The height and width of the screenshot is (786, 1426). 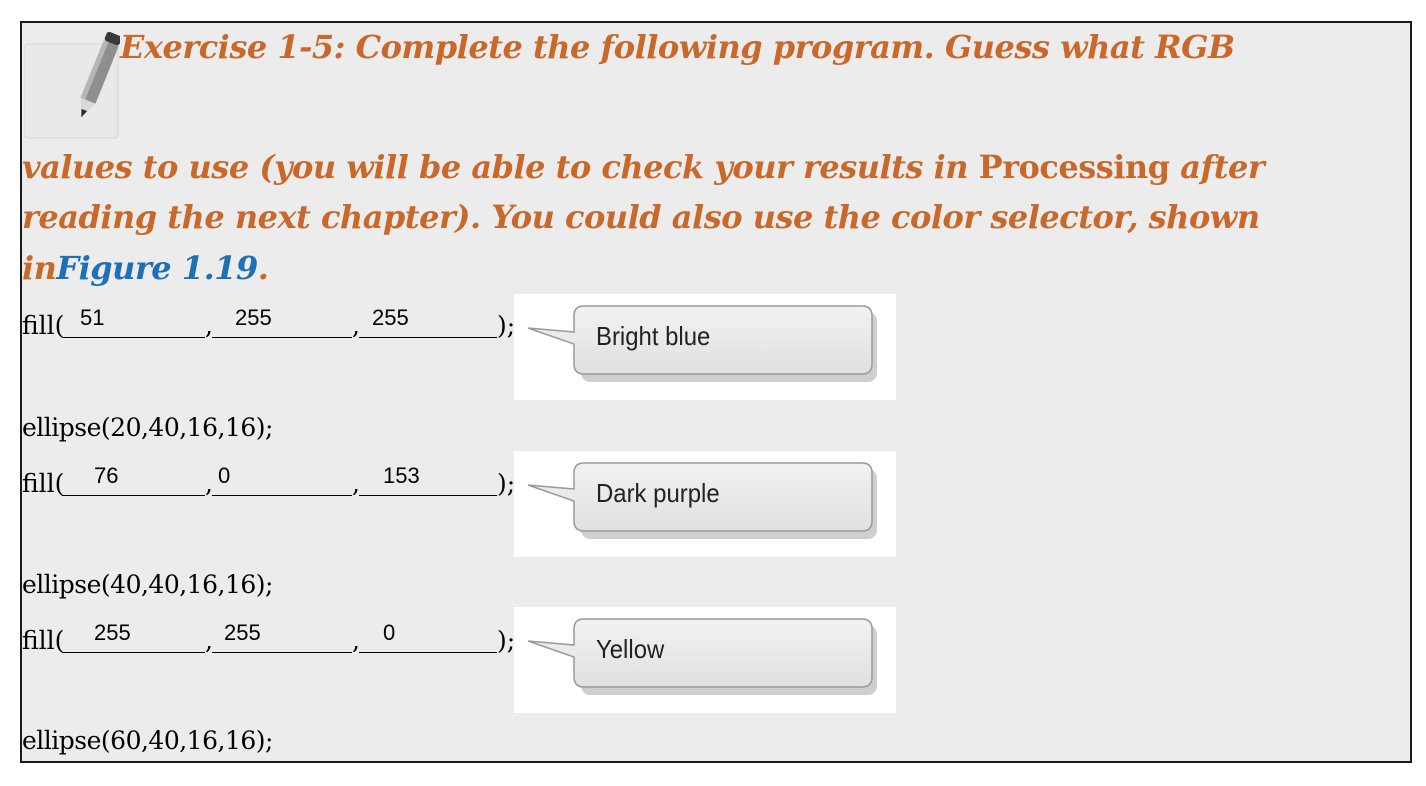 I want to click on red-blank: 255, so click(x=133, y=636).